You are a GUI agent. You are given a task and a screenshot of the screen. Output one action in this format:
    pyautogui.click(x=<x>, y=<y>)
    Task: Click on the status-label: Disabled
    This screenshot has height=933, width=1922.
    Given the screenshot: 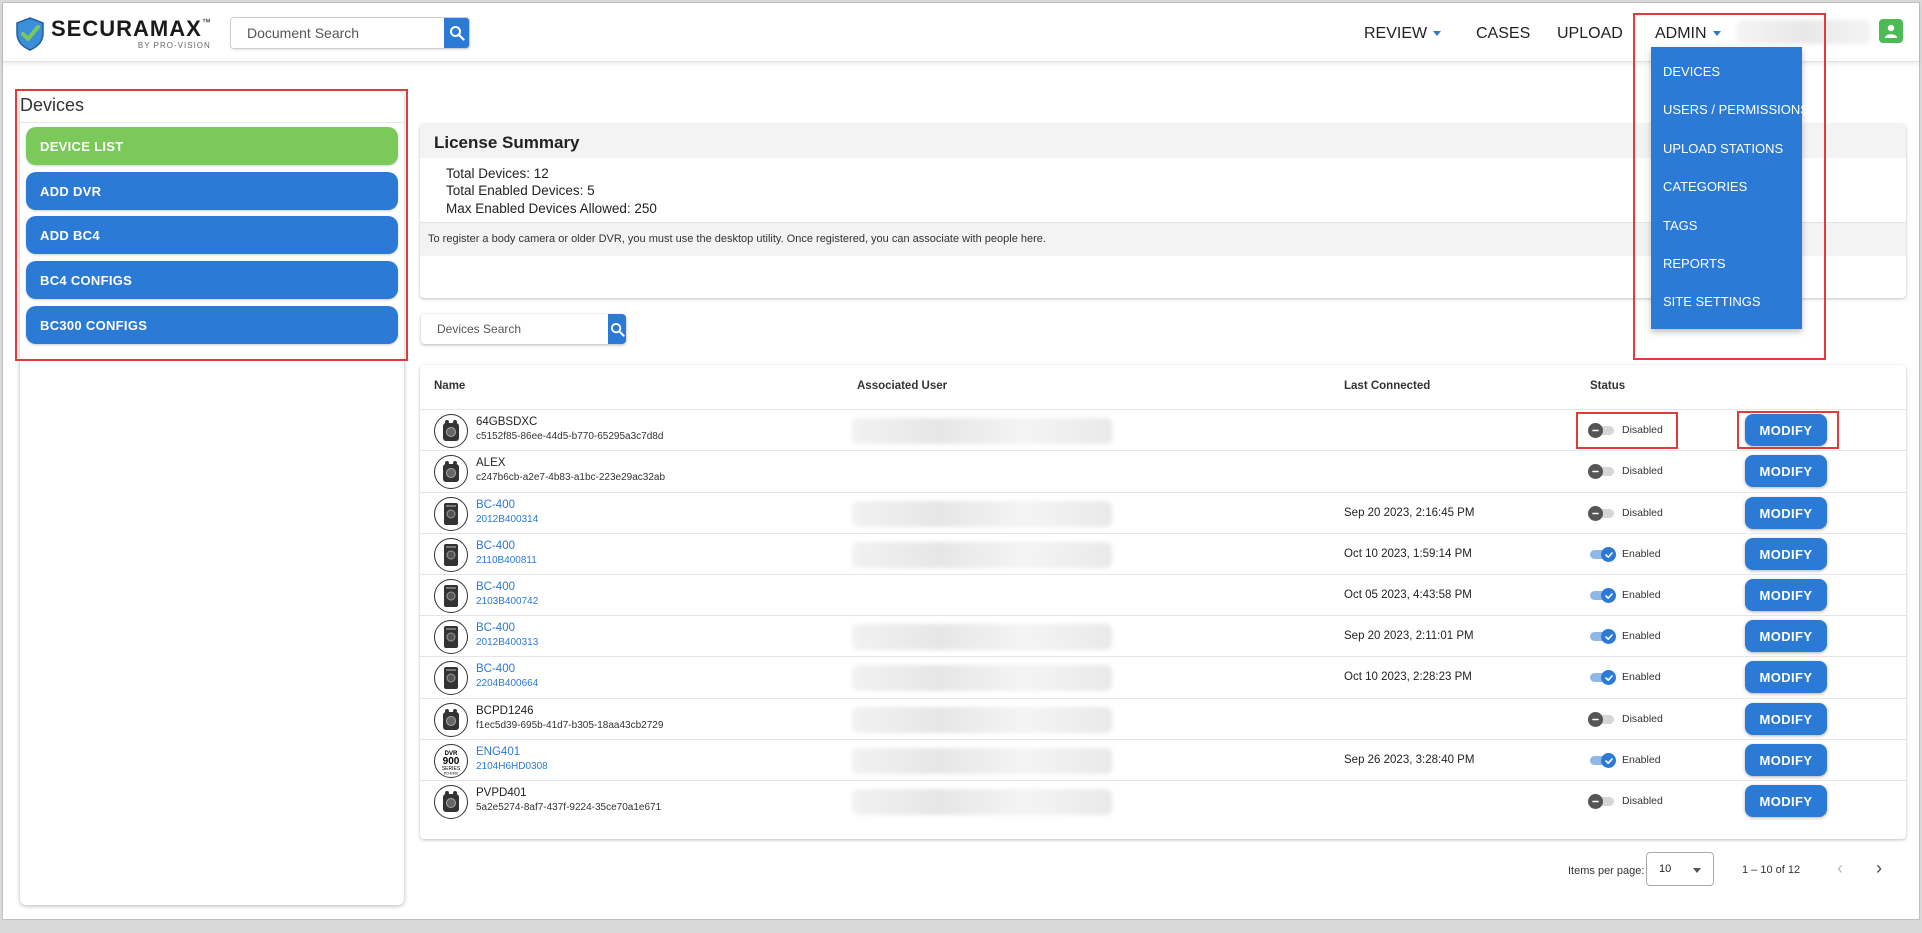 What is the action you would take?
    pyautogui.click(x=1642, y=513)
    